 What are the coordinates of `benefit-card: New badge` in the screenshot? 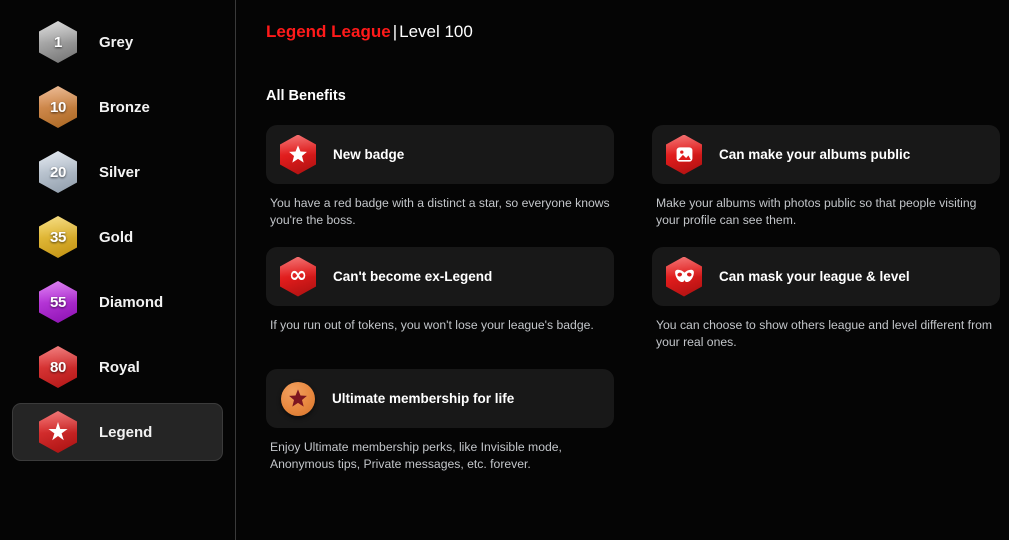 It's located at (440, 154).